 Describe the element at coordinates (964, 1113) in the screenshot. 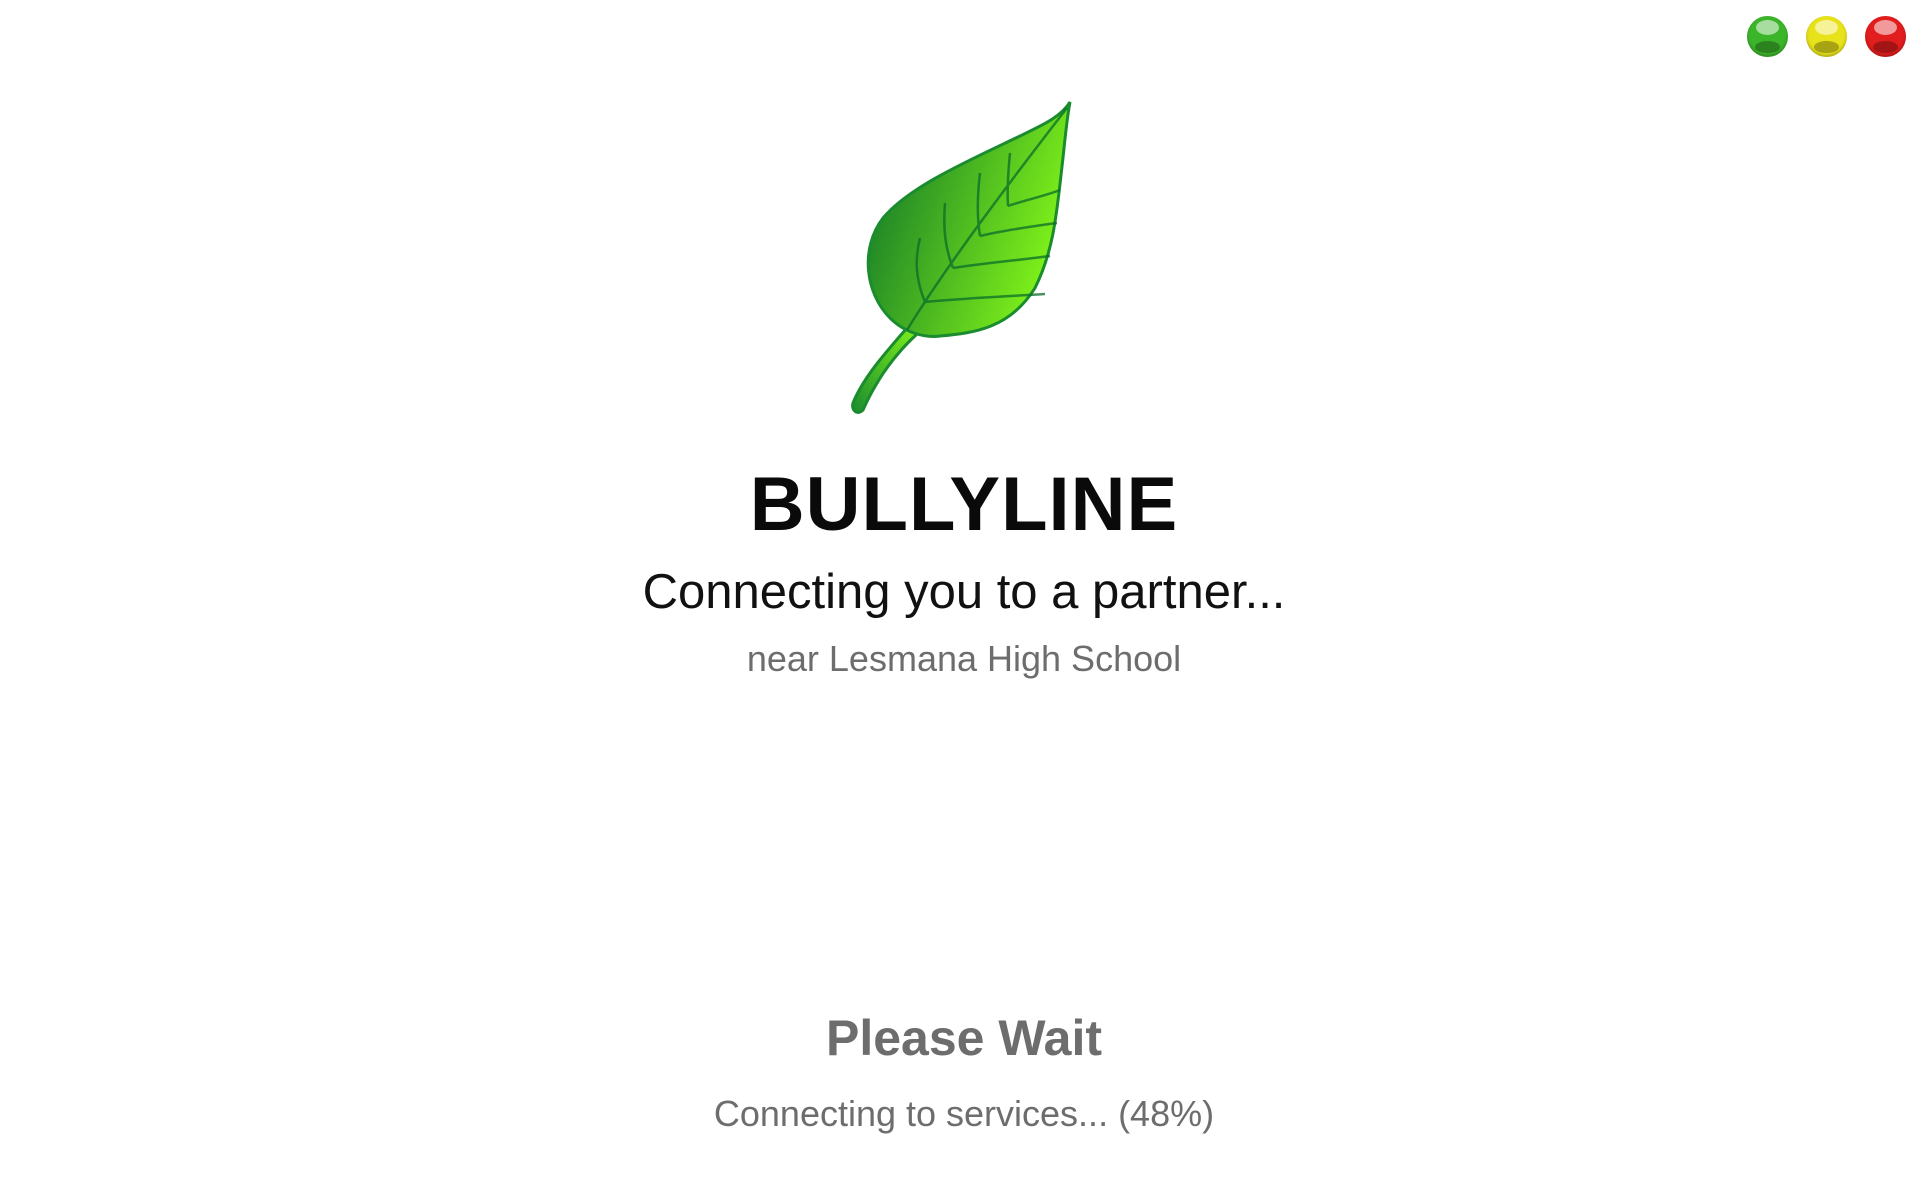

I see `progress-status-text: Connecting to services... (48%)` at that location.